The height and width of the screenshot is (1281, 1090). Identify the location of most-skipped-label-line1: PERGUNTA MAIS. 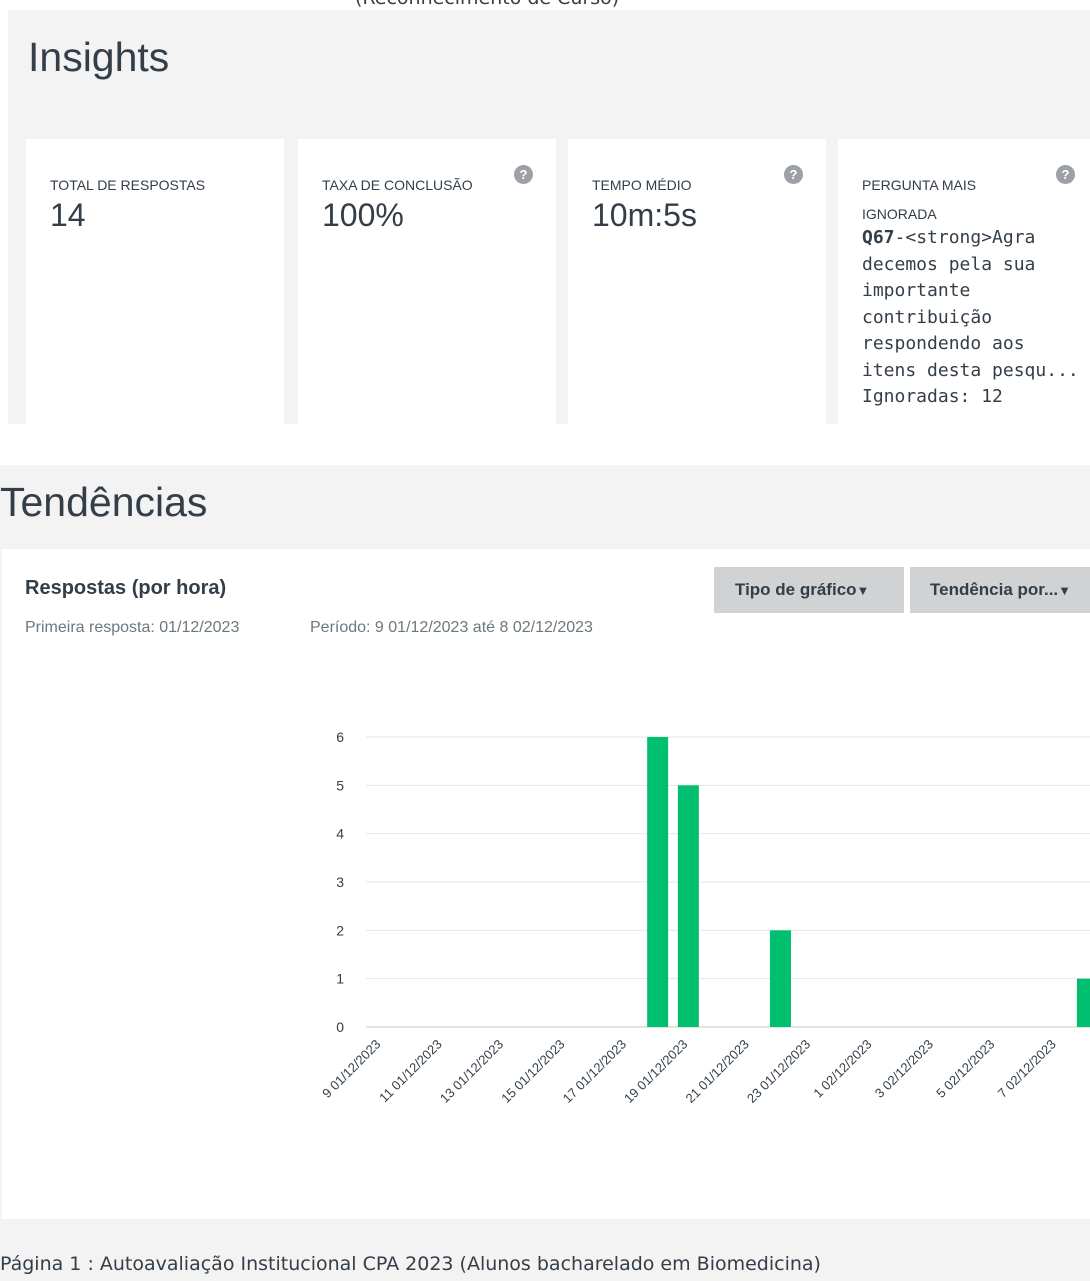
(919, 185).